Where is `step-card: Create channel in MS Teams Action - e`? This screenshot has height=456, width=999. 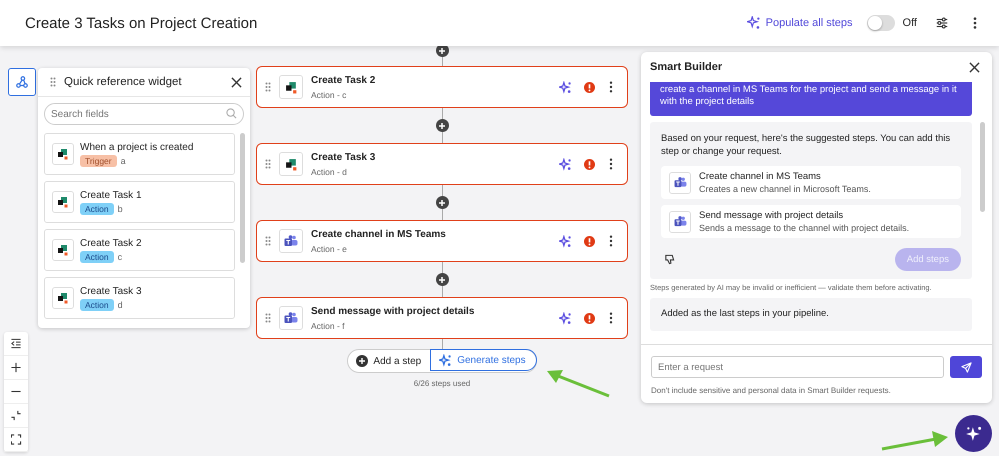 step-card: Create channel in MS Teams Action - e is located at coordinates (442, 241).